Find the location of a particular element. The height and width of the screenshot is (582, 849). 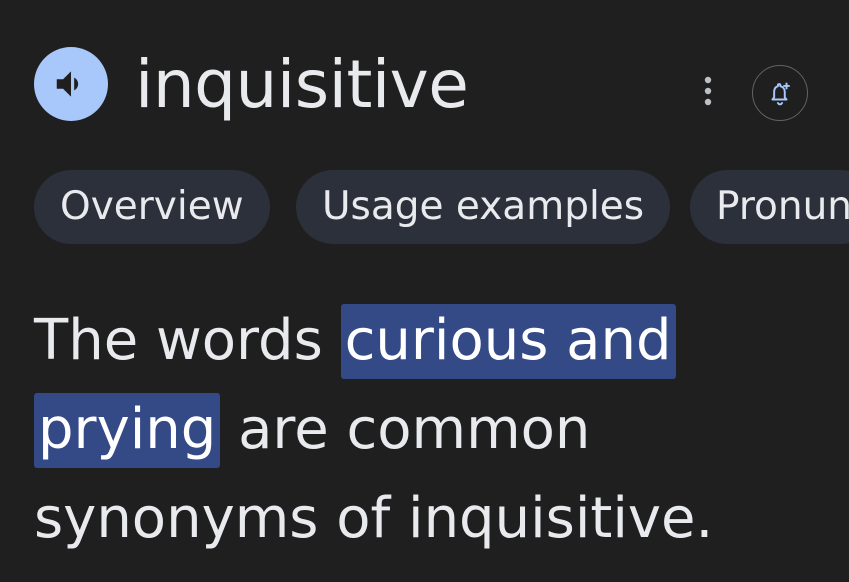

more-options-button is located at coordinates (708, 91).